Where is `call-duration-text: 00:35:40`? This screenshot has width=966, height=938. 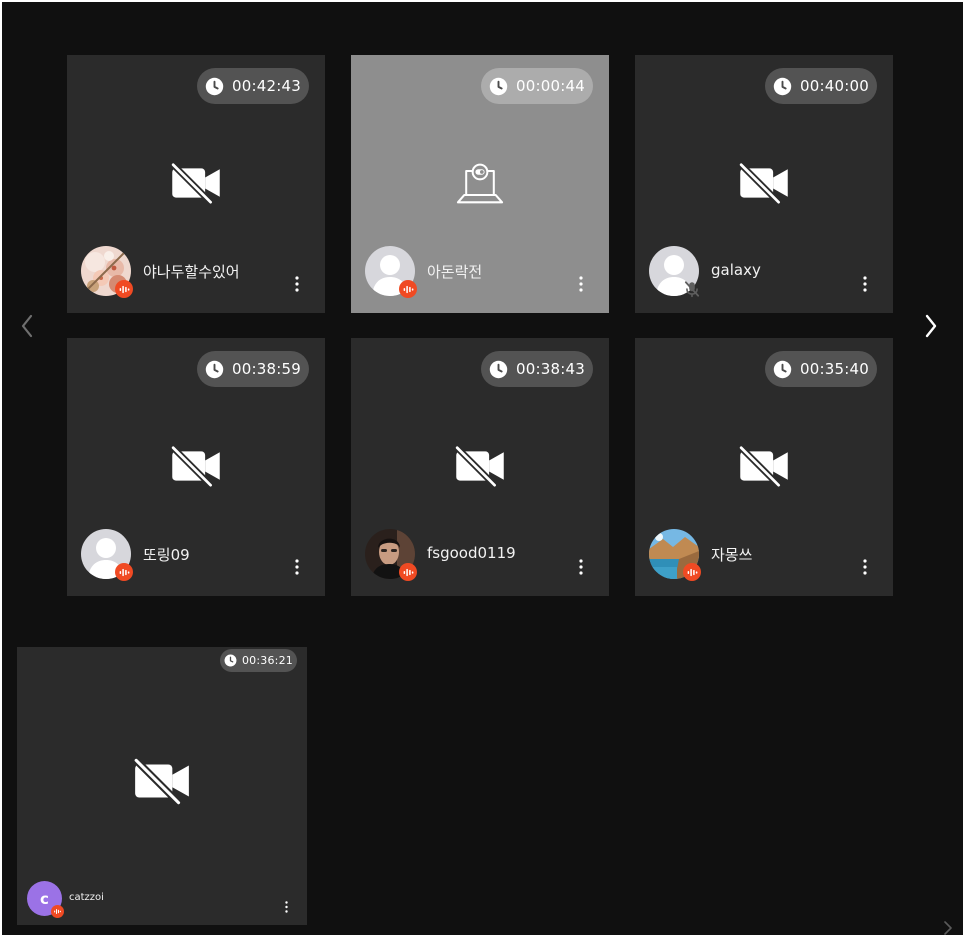 call-duration-text: 00:35:40 is located at coordinates (834, 369).